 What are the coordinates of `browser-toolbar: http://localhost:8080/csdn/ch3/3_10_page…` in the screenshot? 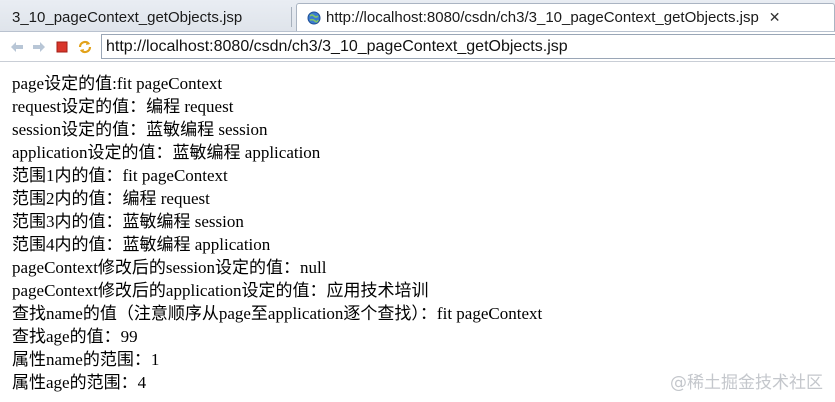 It's located at (417, 47).